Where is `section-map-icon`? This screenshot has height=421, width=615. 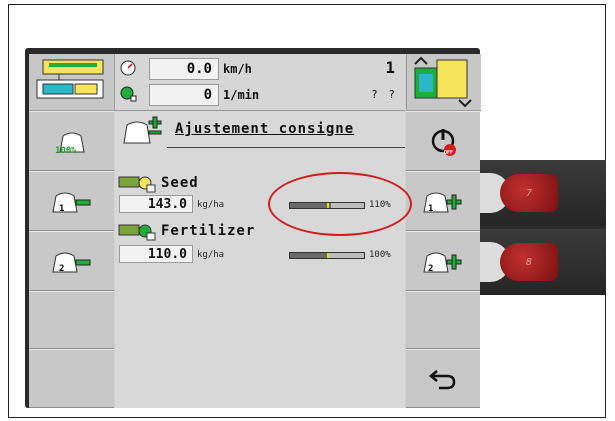
section-map-icon is located at coordinates (443, 82).